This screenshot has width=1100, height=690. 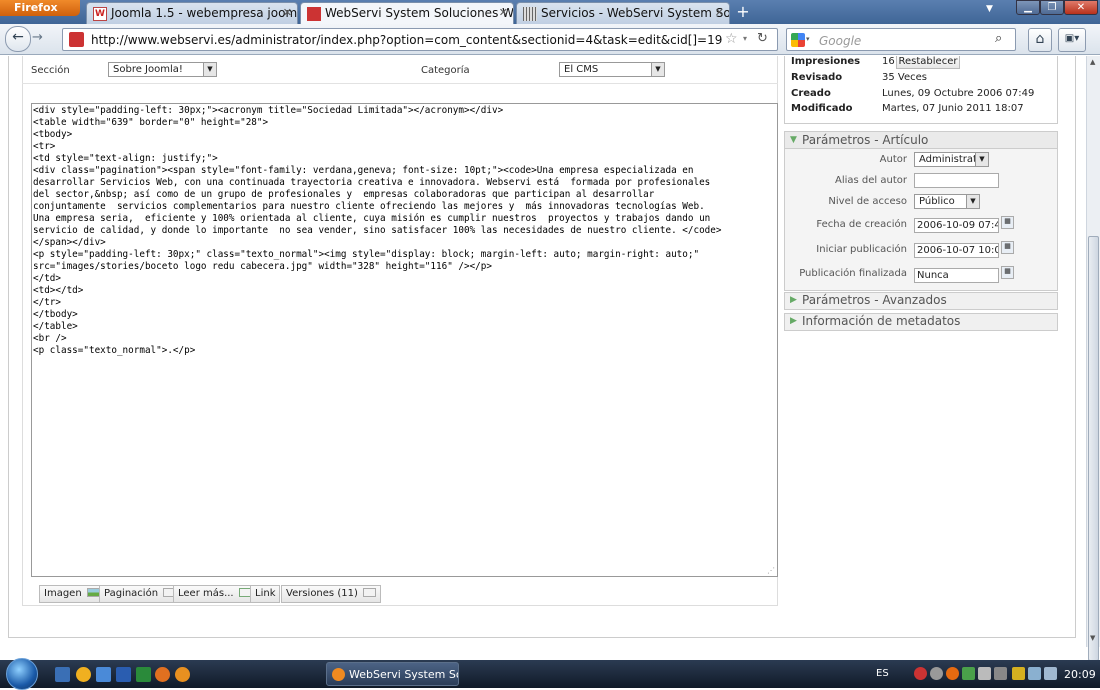 What do you see at coordinates (743, 13) in the screenshot?
I see `new-tab-button: +` at bounding box center [743, 13].